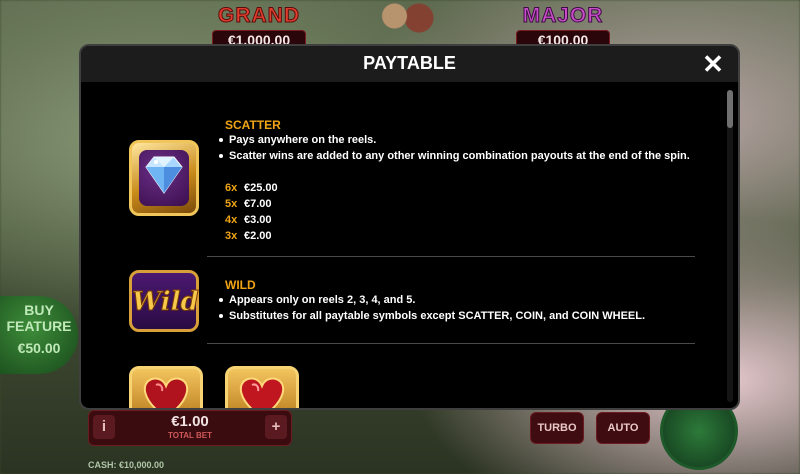 Image resolution: width=800 pixels, height=474 pixels. I want to click on wild-symbol-text: Wild, so click(166, 302).